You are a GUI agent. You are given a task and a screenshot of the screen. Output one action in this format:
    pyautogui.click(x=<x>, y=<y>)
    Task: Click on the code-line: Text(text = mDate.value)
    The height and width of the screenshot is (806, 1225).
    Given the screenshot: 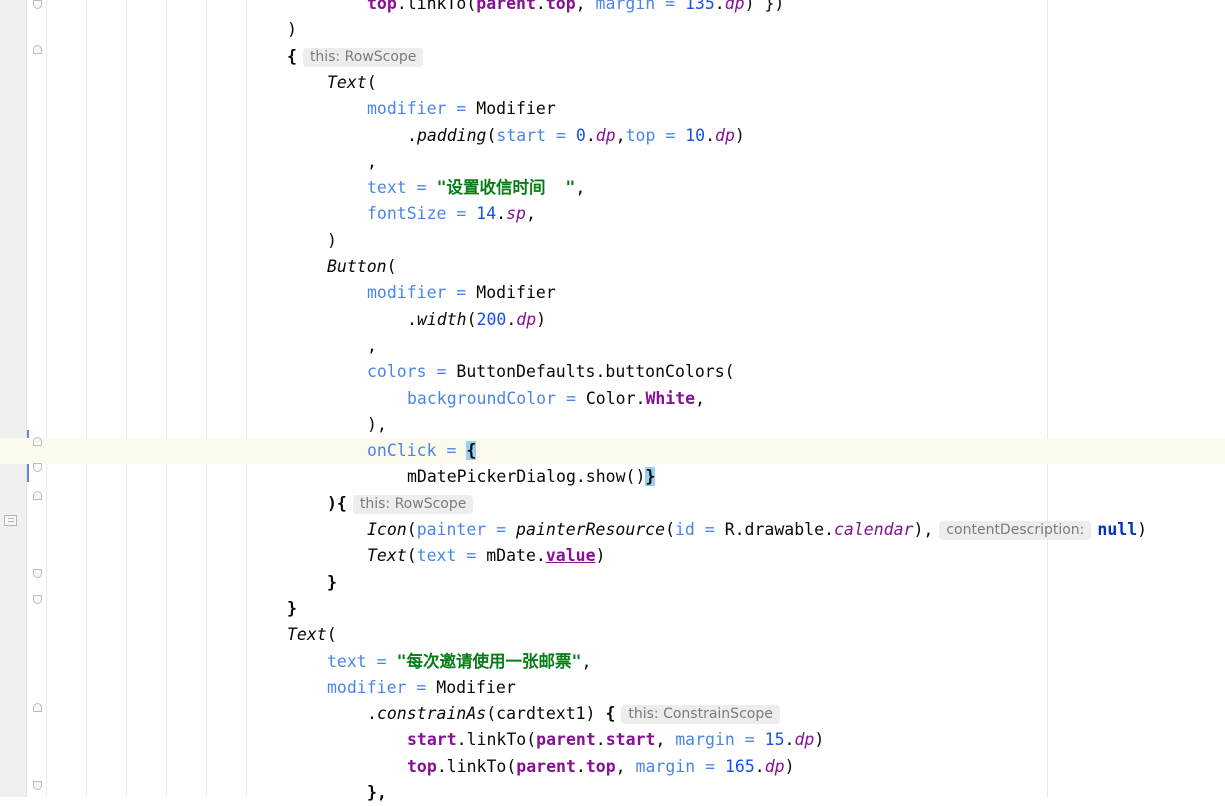 What is the action you would take?
    pyautogui.click(x=612, y=556)
    